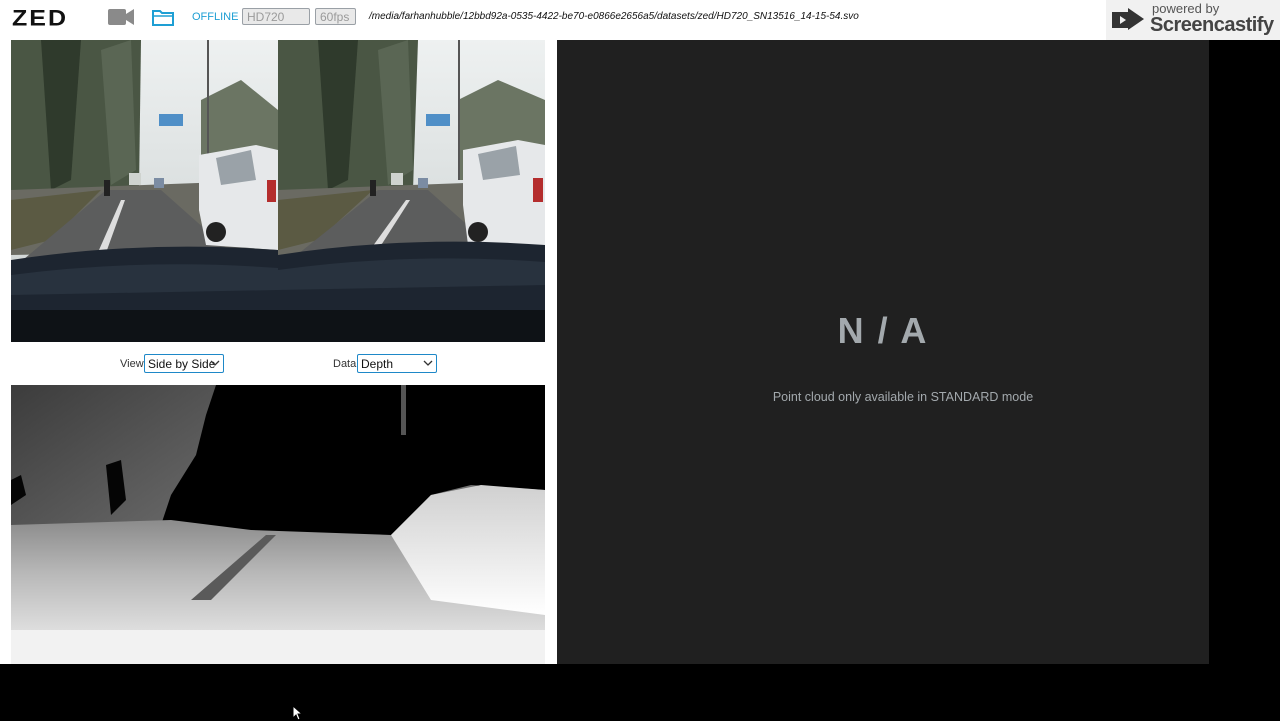 The width and height of the screenshot is (1280, 721). I want to click on view-select-value: Side by Side, so click(182, 364).